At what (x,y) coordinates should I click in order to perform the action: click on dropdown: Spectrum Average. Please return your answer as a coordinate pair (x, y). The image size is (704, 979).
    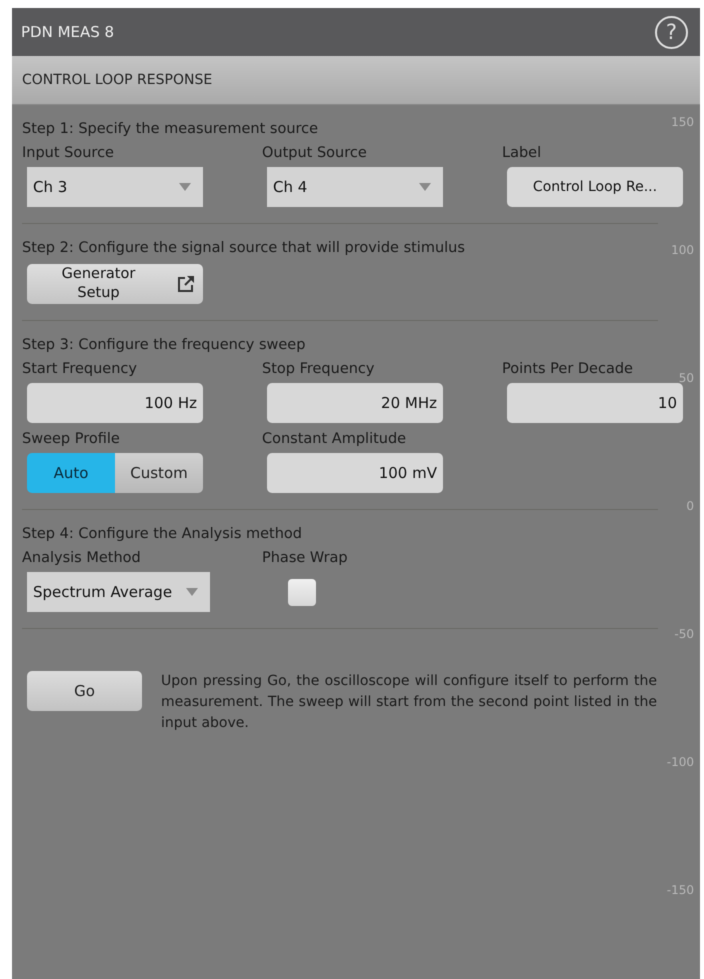
    Looking at the image, I should click on (118, 592).